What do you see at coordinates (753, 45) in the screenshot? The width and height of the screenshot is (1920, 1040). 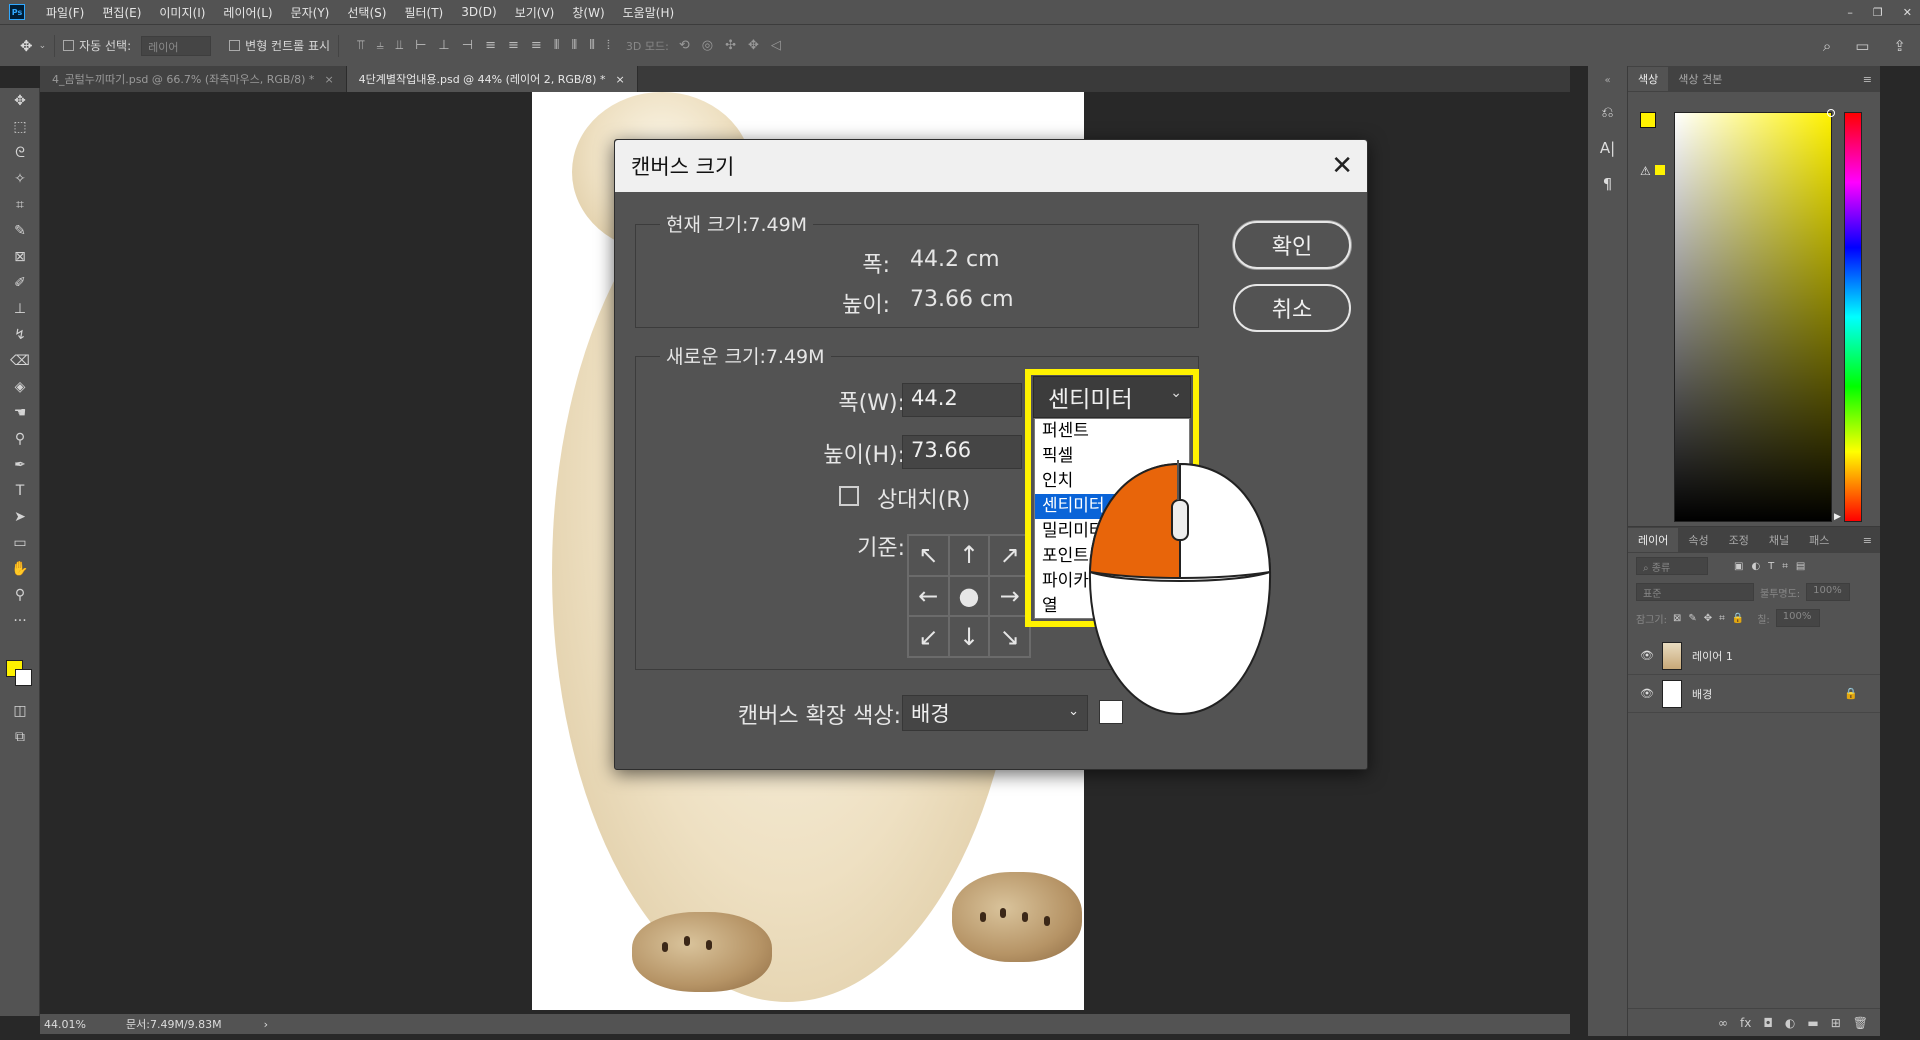 I see `3d-slide-icon: ✥` at bounding box center [753, 45].